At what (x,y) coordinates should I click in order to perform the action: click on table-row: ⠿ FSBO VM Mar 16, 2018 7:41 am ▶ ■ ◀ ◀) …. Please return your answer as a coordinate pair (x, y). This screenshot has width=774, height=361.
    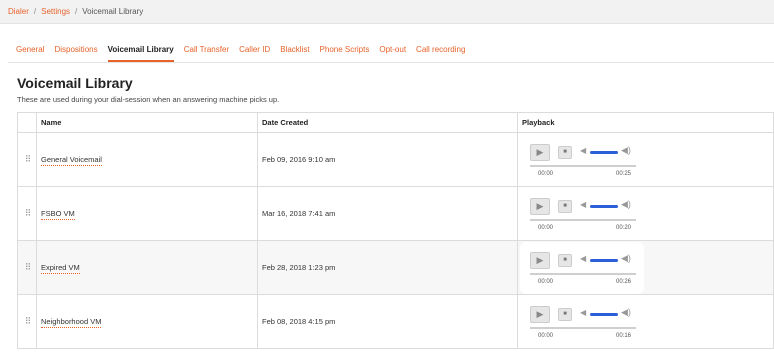
    Looking at the image, I should click on (395, 213).